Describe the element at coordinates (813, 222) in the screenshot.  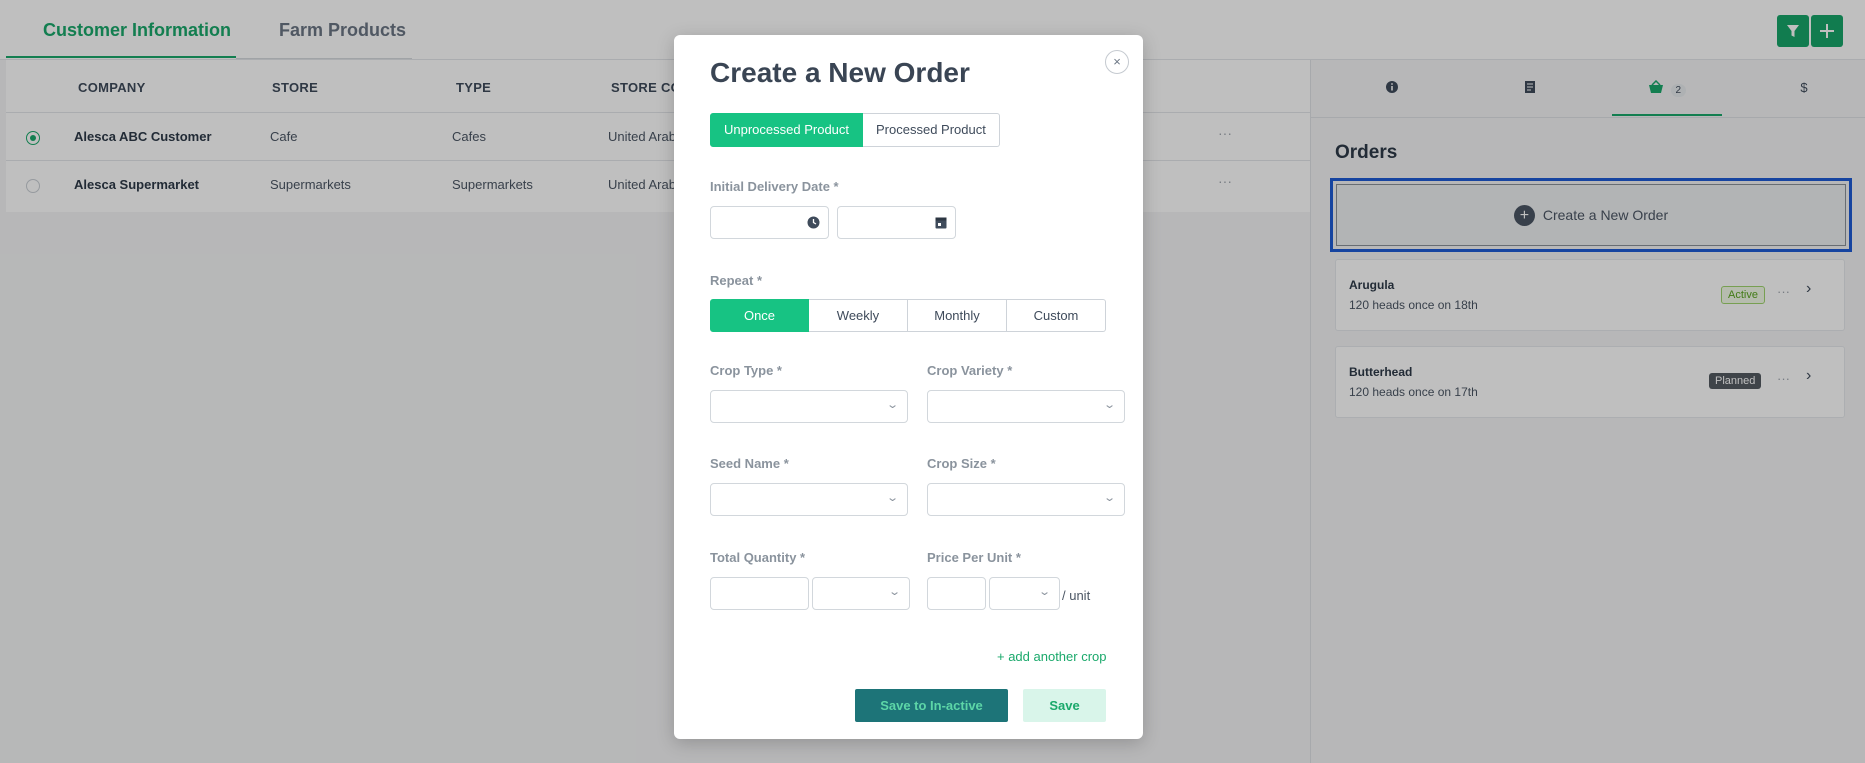
I see `clock-icon` at that location.